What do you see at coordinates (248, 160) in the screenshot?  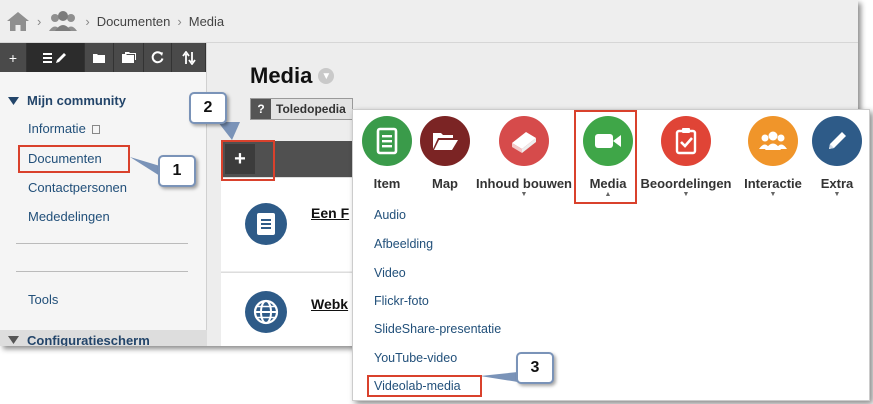 I see `highlight-add-button` at bounding box center [248, 160].